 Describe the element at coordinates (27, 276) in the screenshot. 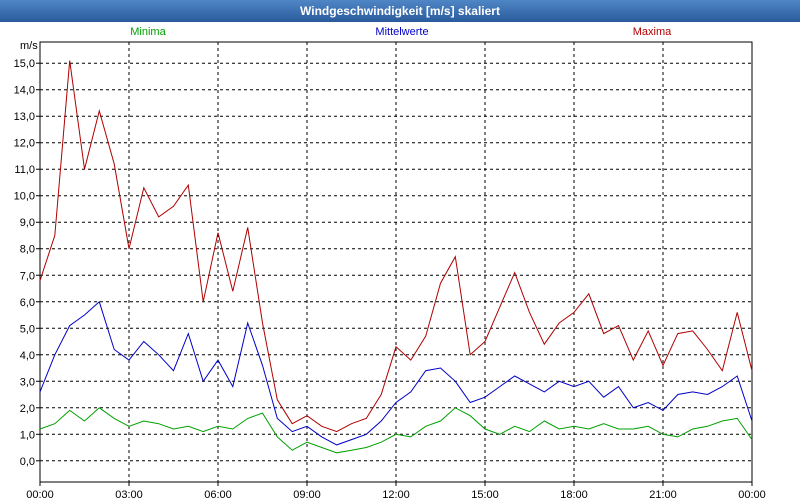

I see `y-tick-label: 7,0` at that location.